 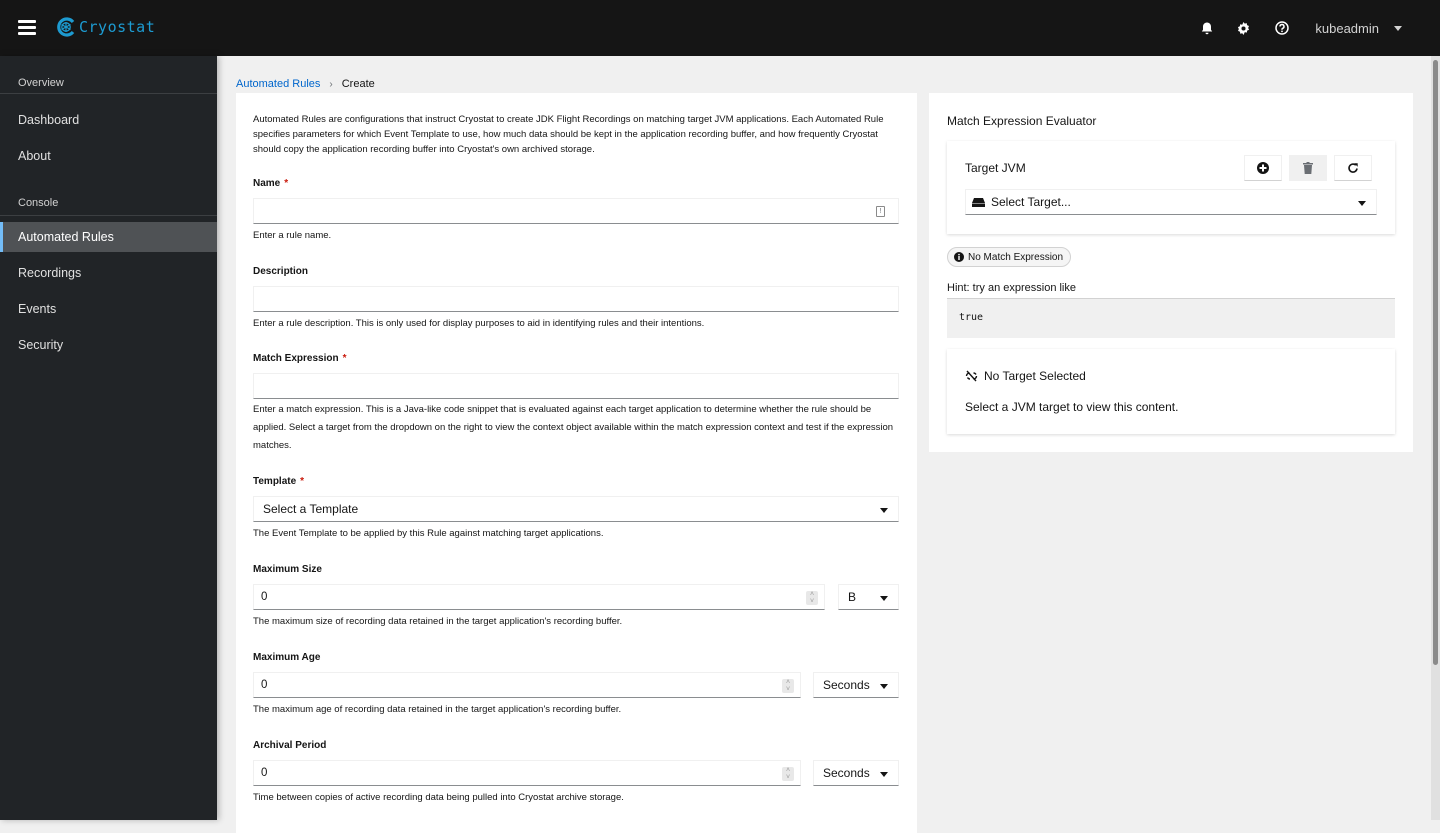 What do you see at coordinates (959, 257) in the screenshot?
I see `info-circle-icon` at bounding box center [959, 257].